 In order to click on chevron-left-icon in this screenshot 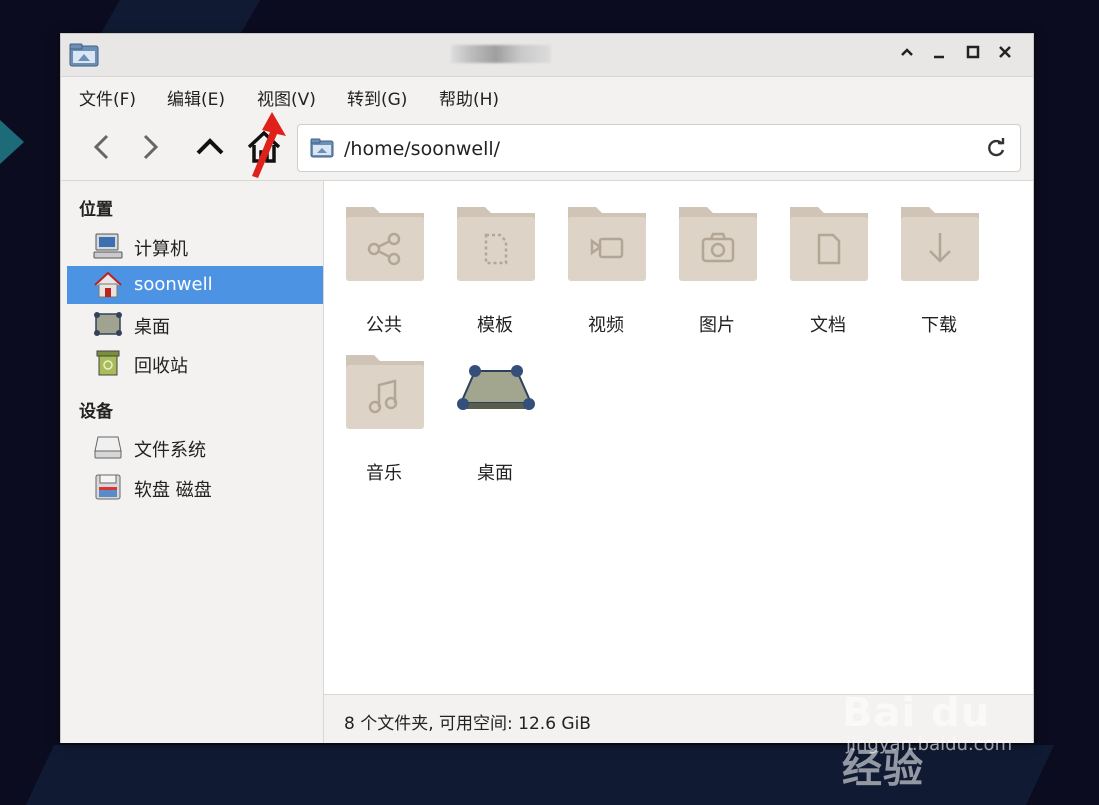, I will do `click(101, 147)`.